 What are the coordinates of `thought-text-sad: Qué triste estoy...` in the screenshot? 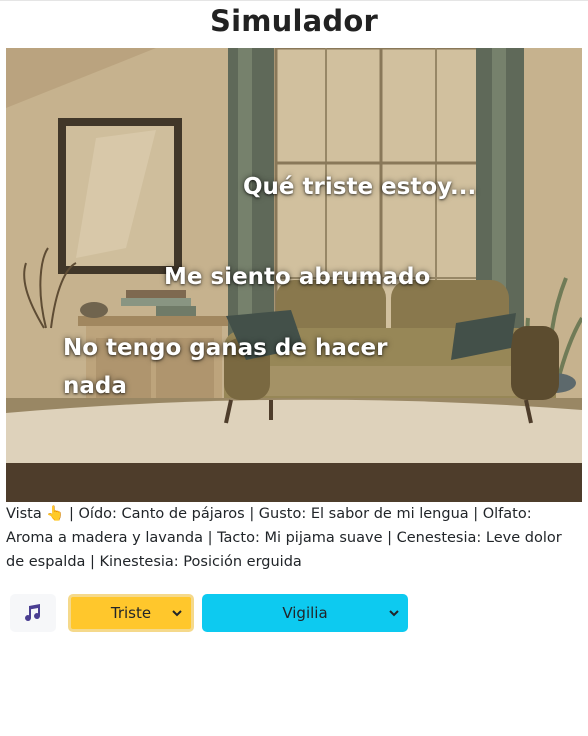 It's located at (360, 187).